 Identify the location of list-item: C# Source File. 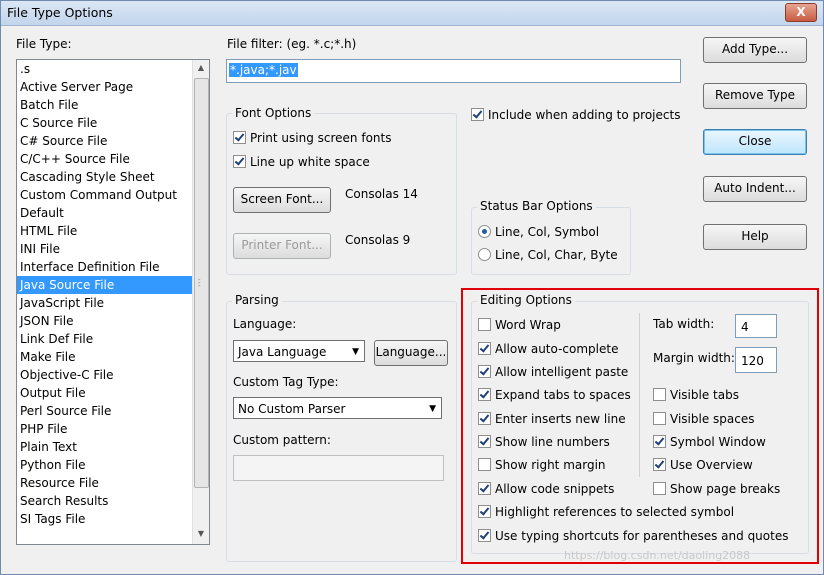
(113, 141).